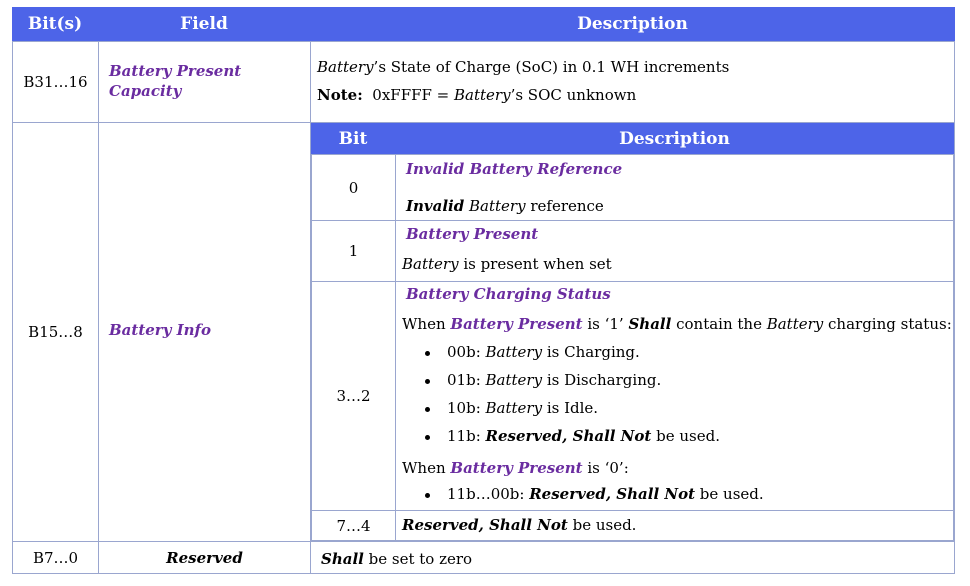  I want to click on header-field-label: Field, so click(204, 24).